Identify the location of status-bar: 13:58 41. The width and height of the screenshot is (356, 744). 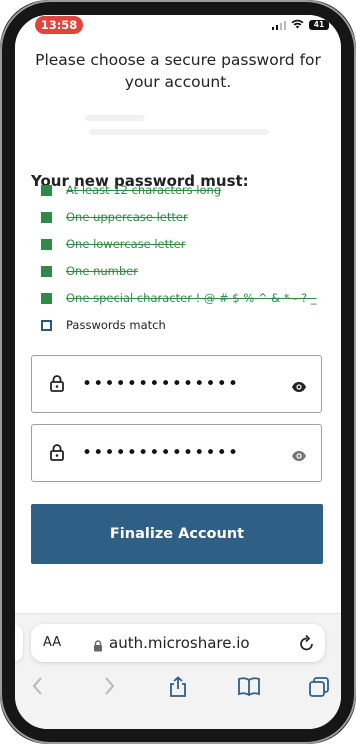
(178, 30).